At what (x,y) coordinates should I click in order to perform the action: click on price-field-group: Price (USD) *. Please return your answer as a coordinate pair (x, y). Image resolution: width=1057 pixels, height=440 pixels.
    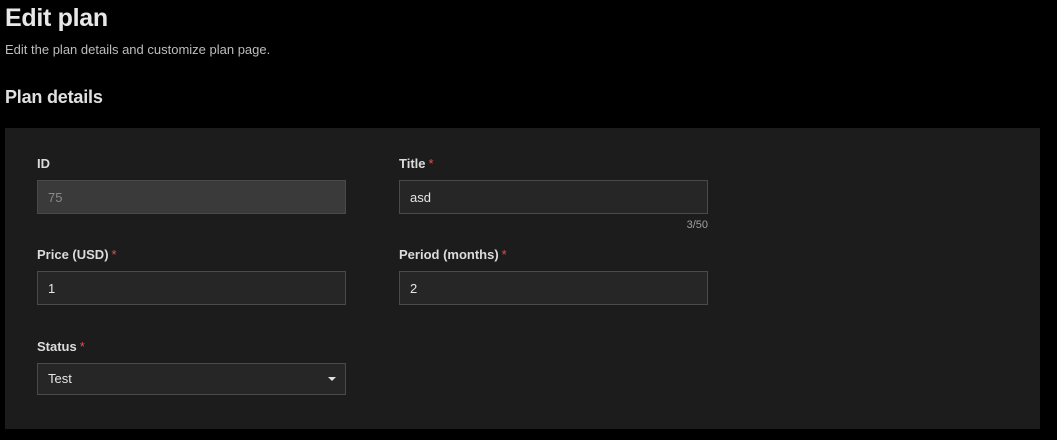
    Looking at the image, I should click on (191, 275).